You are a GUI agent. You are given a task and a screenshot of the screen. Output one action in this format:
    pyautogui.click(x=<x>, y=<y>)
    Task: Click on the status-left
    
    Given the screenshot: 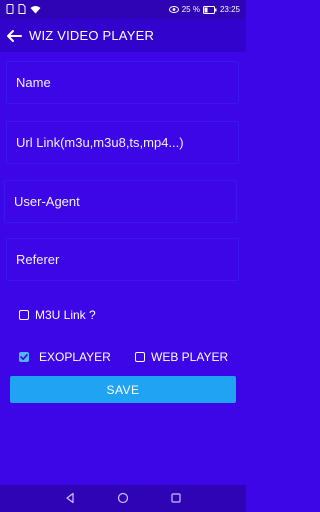 What is the action you would take?
    pyautogui.click(x=23, y=9)
    